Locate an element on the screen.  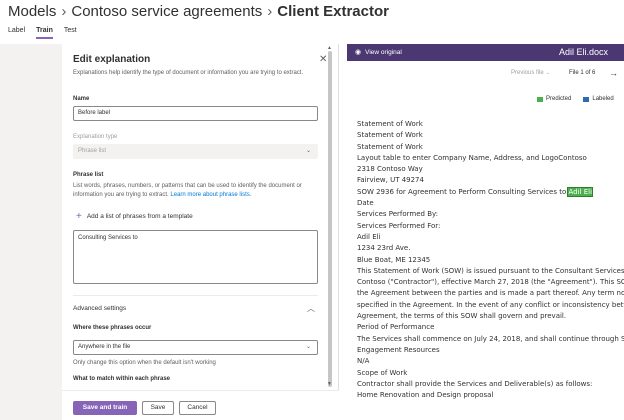
panel-footer: Save and train Save Cancel is located at coordinates (200, 405).